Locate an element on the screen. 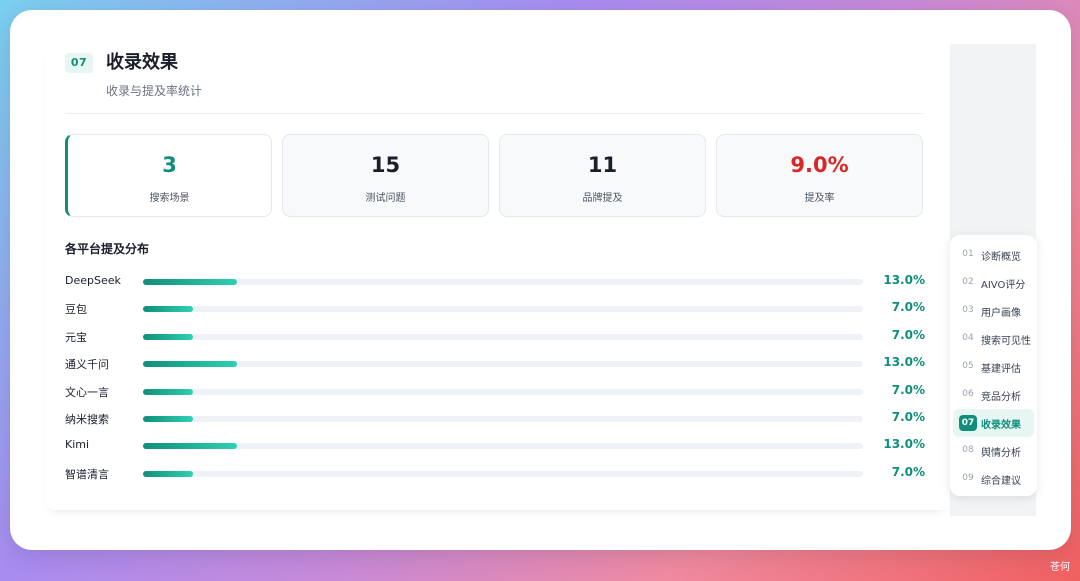  section-subtitle: 收录与提及率统计 is located at coordinates (154, 91).